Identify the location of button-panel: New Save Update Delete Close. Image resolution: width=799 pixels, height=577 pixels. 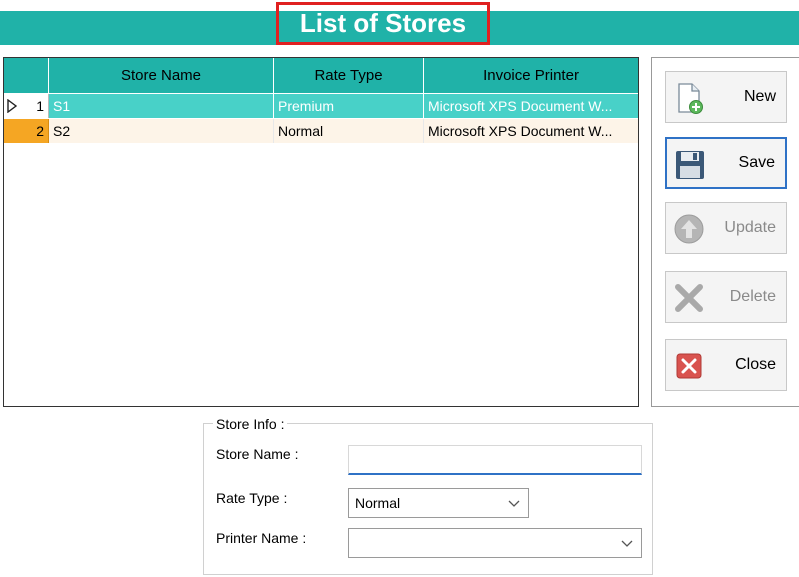
(725, 232).